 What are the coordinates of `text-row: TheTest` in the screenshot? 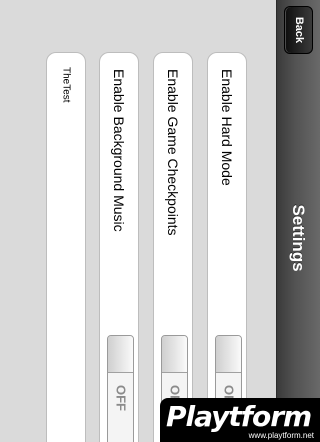 It's located at (66, 247).